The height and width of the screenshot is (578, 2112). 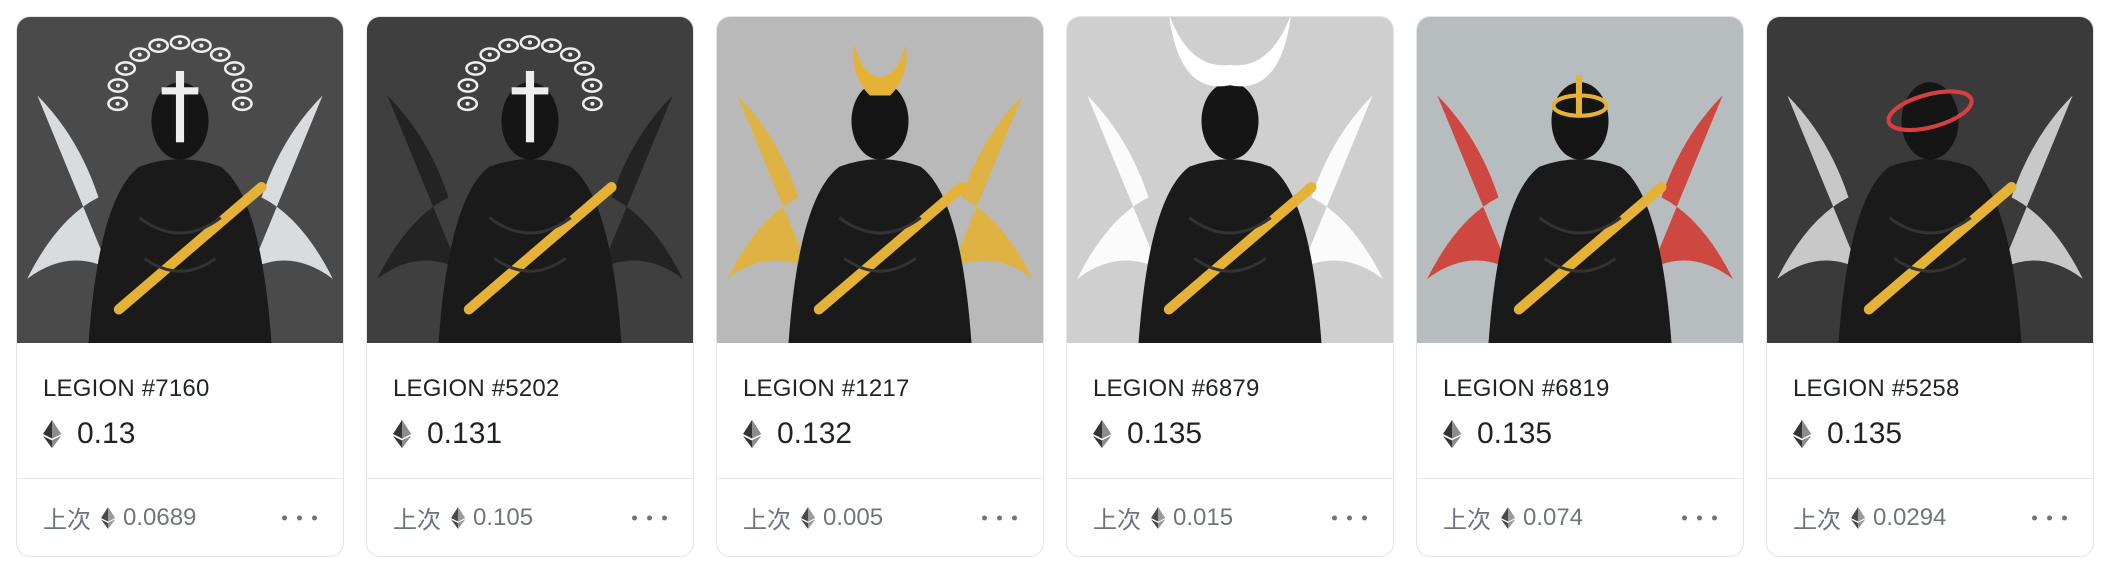 I want to click on nft-name: LEGION #5258, so click(x=1876, y=388).